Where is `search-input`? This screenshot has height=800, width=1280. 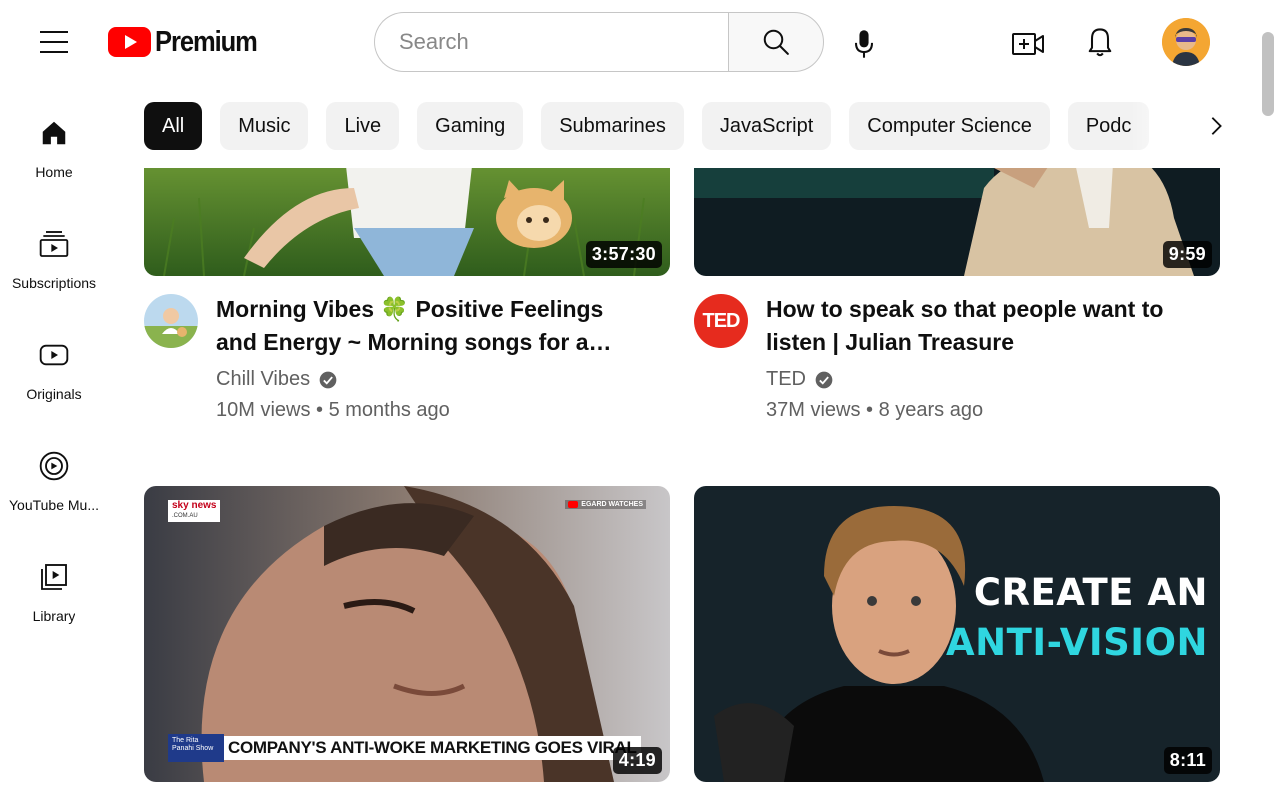 search-input is located at coordinates (551, 42).